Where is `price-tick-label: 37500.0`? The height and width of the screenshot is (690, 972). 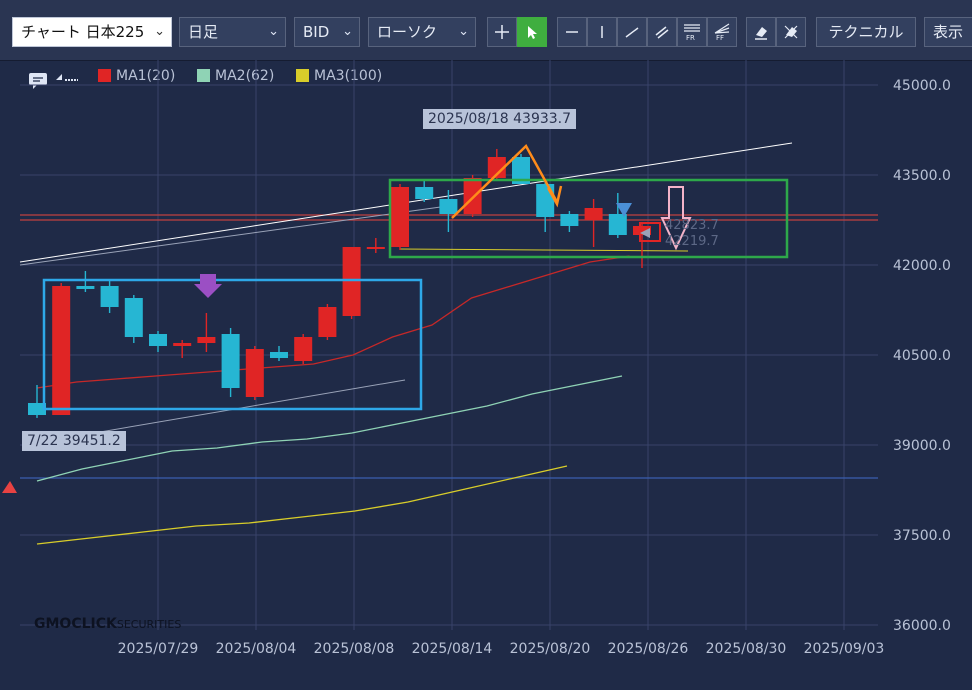 price-tick-label: 37500.0 is located at coordinates (922, 536).